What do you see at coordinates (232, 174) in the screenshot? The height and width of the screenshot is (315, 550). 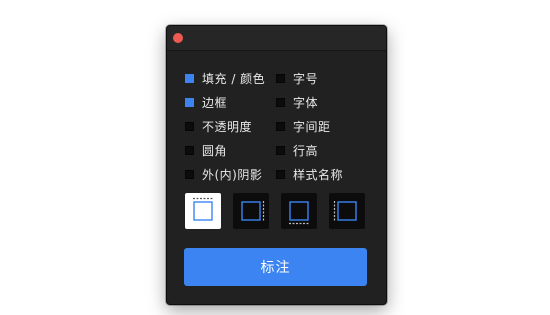 I see `option-label: 外(内)阴影` at bounding box center [232, 174].